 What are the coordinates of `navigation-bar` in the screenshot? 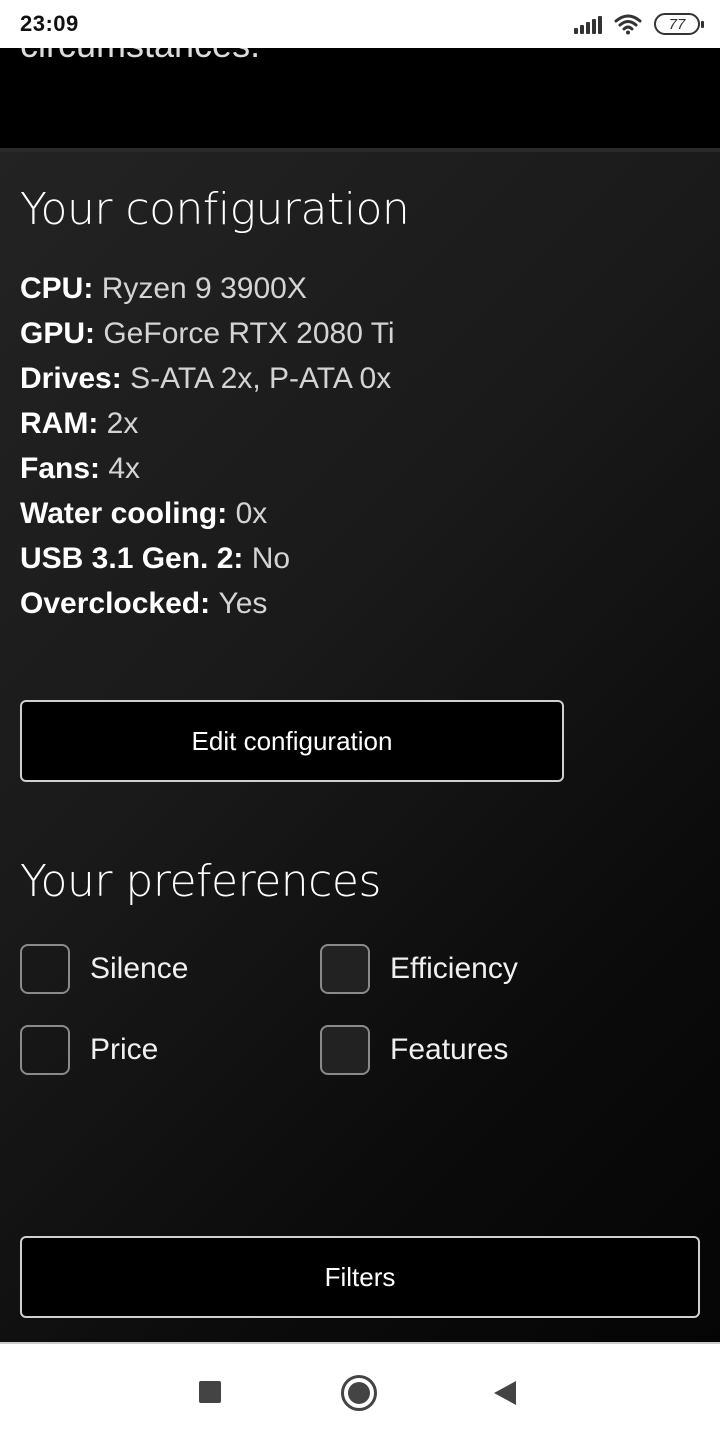 It's located at (360, 1391).